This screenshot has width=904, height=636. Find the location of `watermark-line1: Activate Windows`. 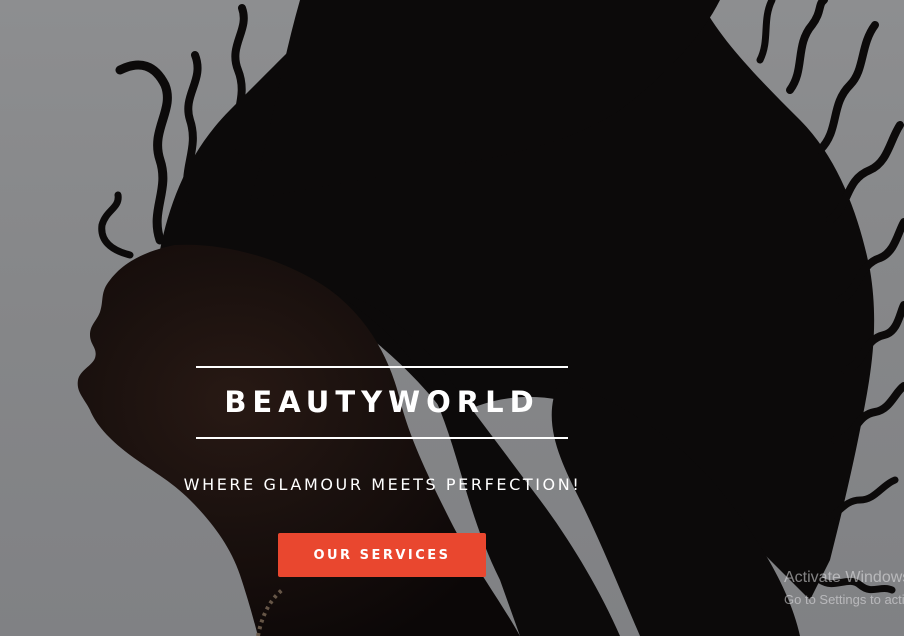

watermark-line1: Activate Windows is located at coordinates (844, 577).